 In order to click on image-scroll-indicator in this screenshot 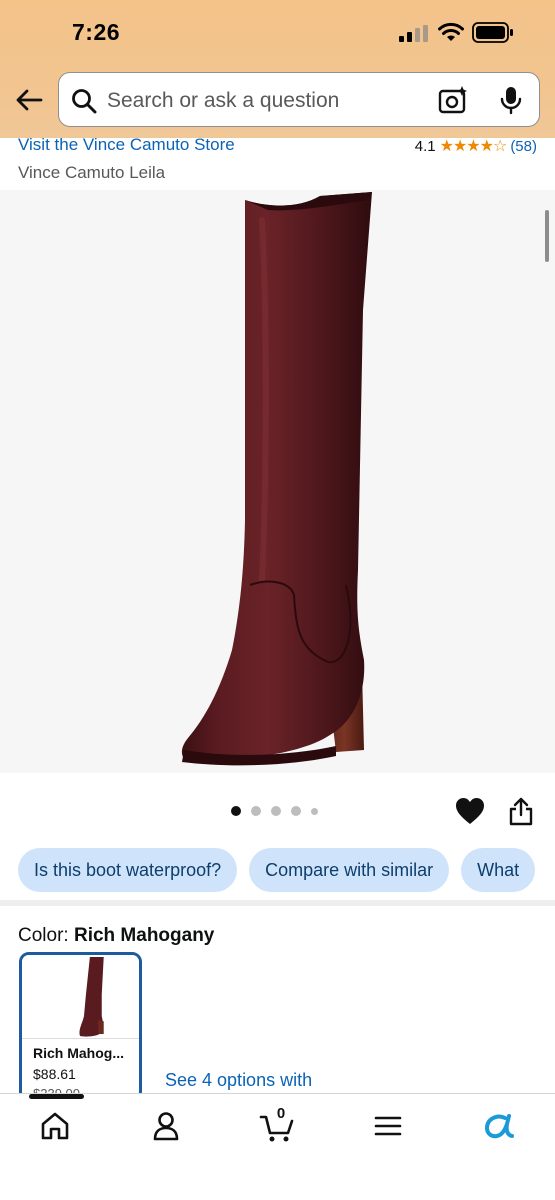, I will do `click(547, 236)`.